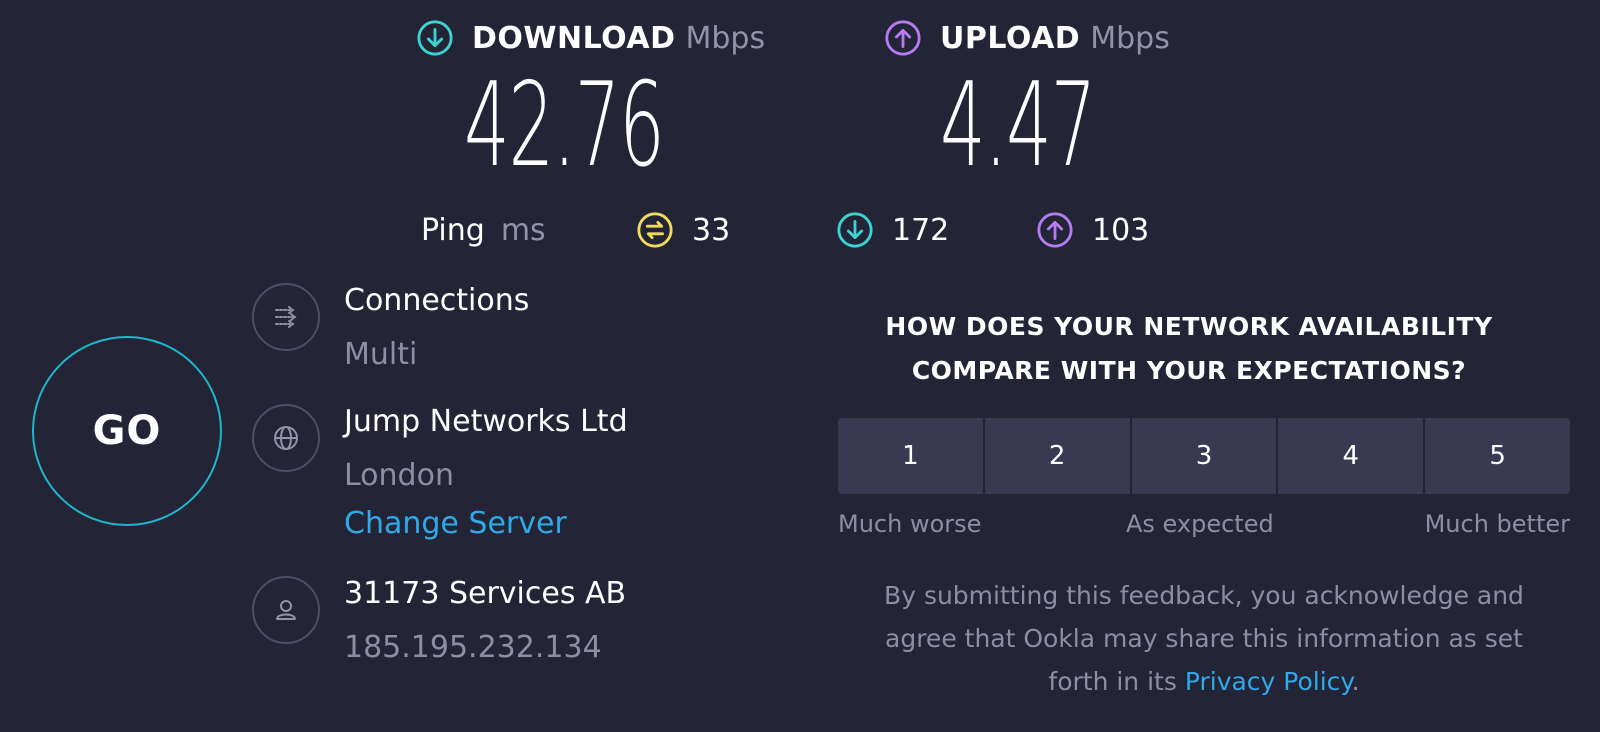 The height and width of the screenshot is (732, 1600). Describe the element at coordinates (725, 38) in the screenshot. I see `download-unit: Mbps` at that location.